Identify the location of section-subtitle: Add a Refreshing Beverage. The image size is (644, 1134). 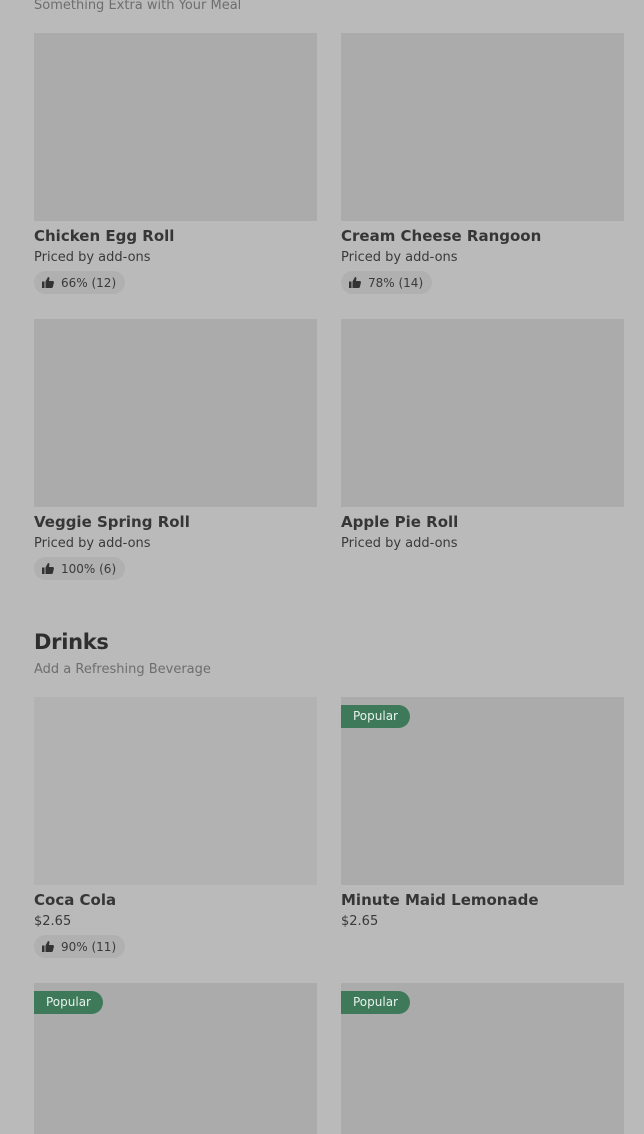
(122, 669).